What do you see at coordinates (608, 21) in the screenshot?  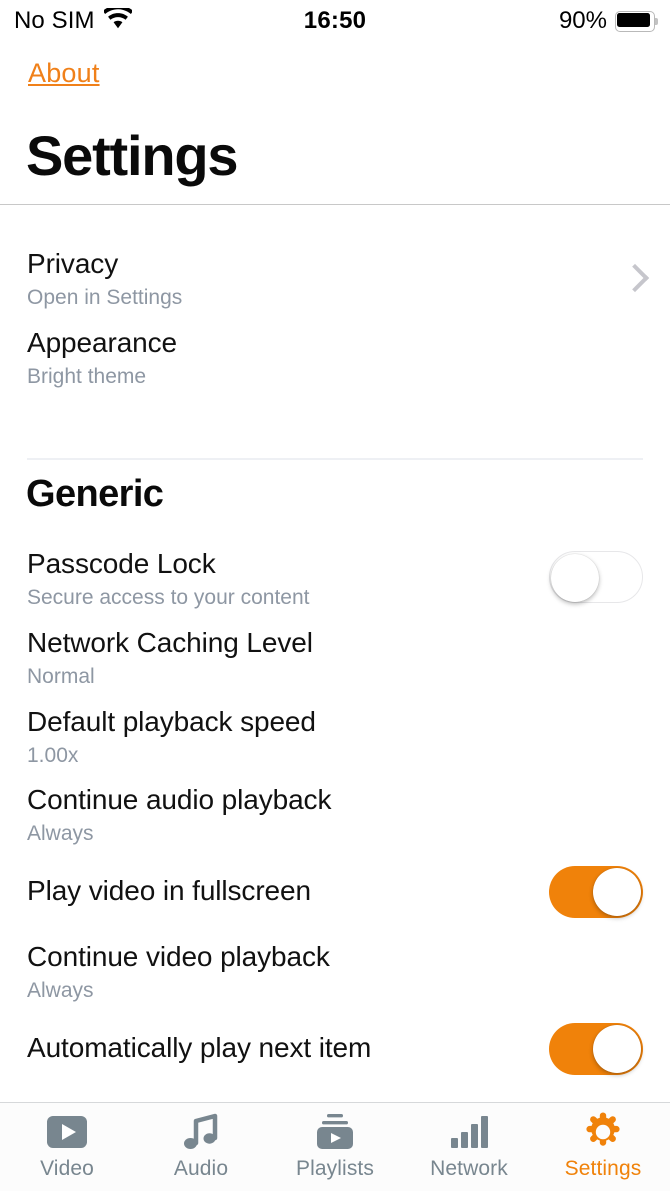 I see `status-bar-right: 90%` at bounding box center [608, 21].